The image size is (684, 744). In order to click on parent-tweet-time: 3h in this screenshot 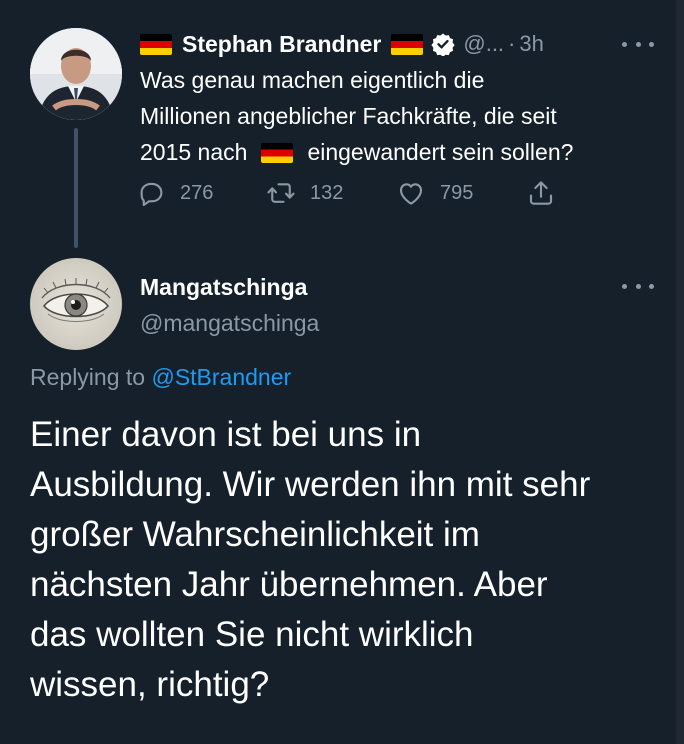, I will do `click(531, 44)`.